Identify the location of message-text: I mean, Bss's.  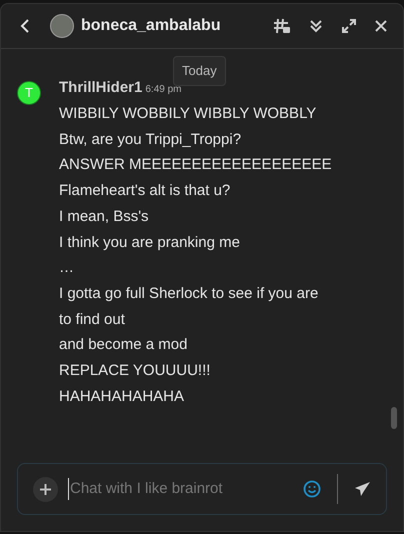
(104, 216).